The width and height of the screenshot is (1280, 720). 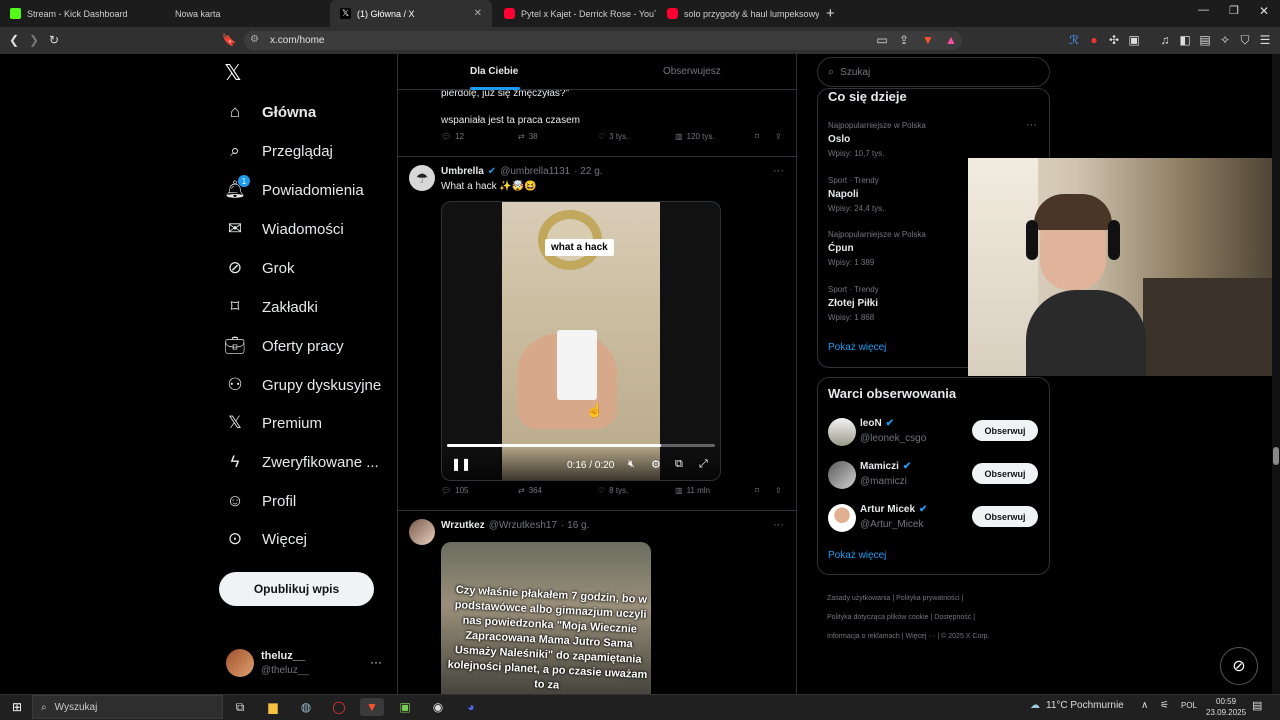 What do you see at coordinates (1239, 666) in the screenshot?
I see `grok-float-button: ⊘` at bounding box center [1239, 666].